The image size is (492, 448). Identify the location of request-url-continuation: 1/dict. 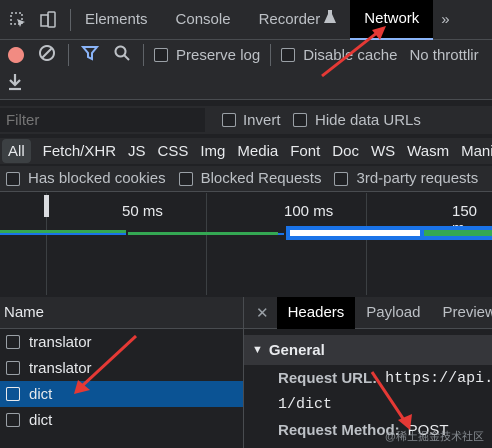
(368, 404).